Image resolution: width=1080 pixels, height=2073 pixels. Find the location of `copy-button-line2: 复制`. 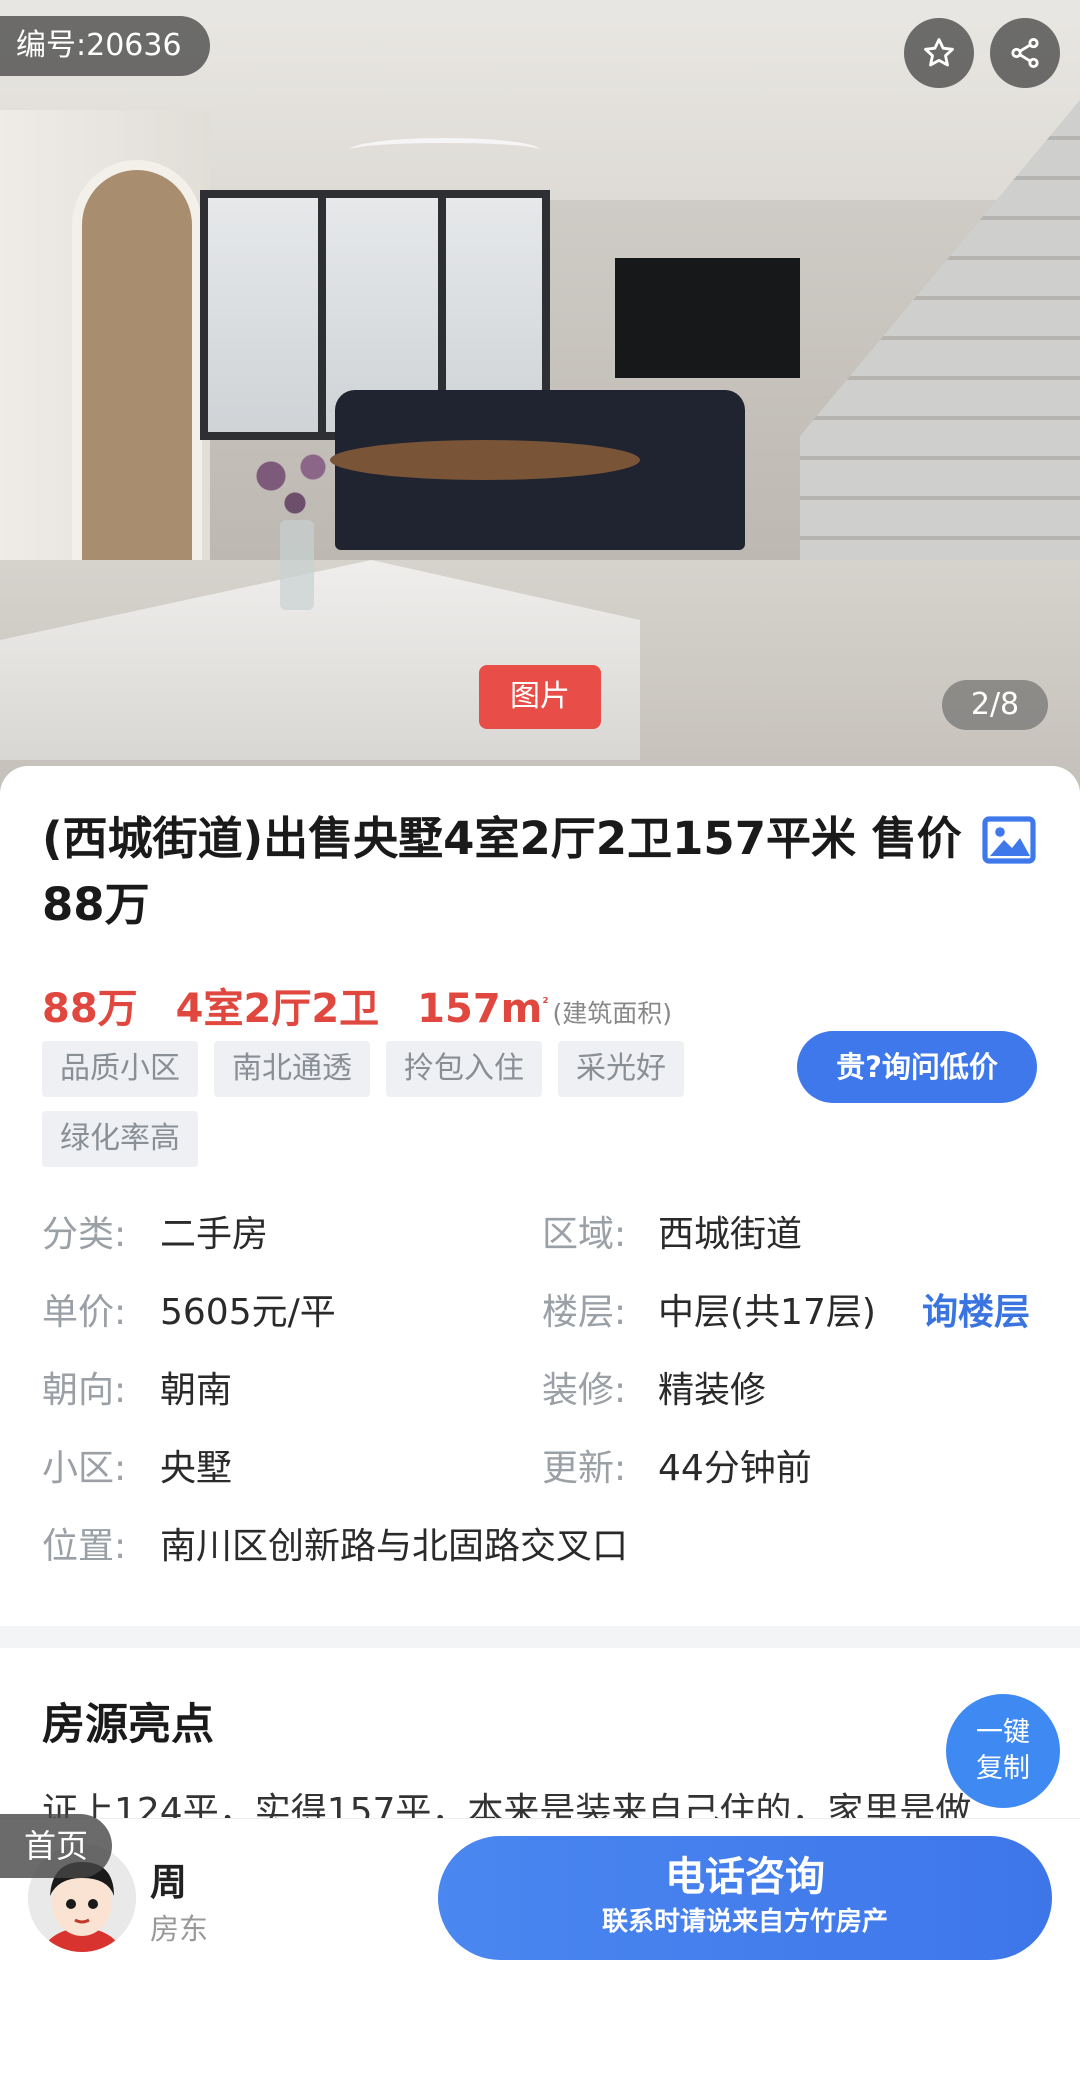

copy-button-line2: 复制 is located at coordinates (1003, 1768).